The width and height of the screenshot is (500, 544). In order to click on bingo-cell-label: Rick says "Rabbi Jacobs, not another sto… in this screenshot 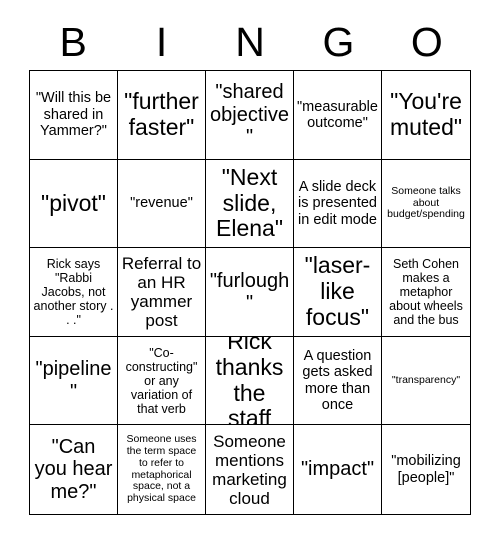, I will do `click(73, 291)`.